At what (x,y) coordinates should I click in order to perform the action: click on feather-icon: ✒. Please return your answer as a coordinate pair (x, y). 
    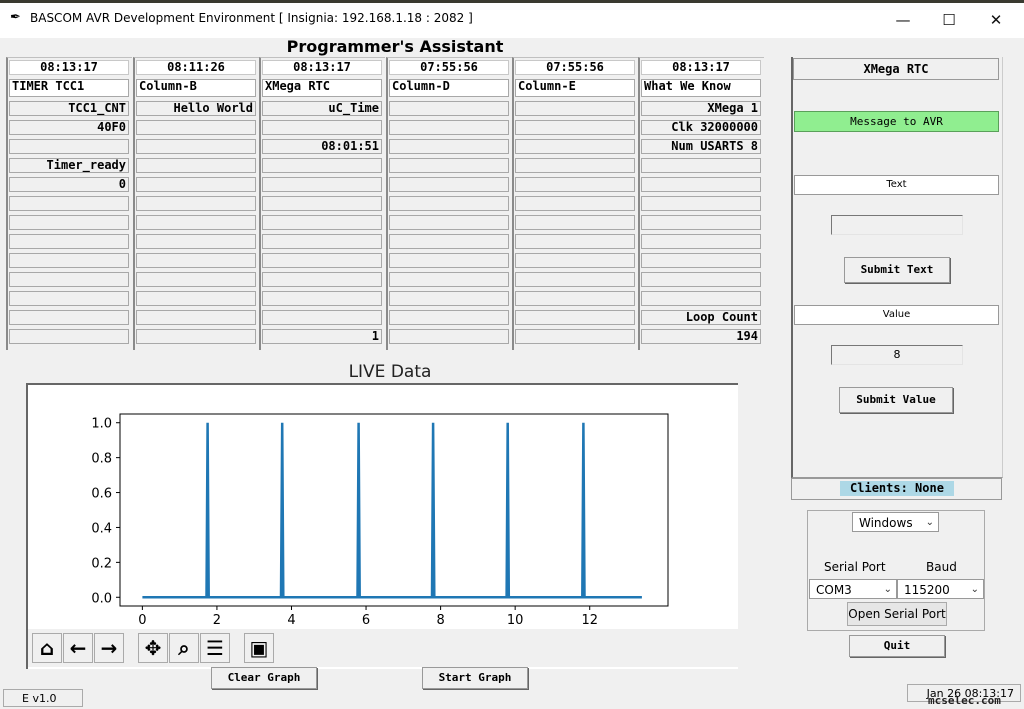
    Looking at the image, I should click on (15, 17).